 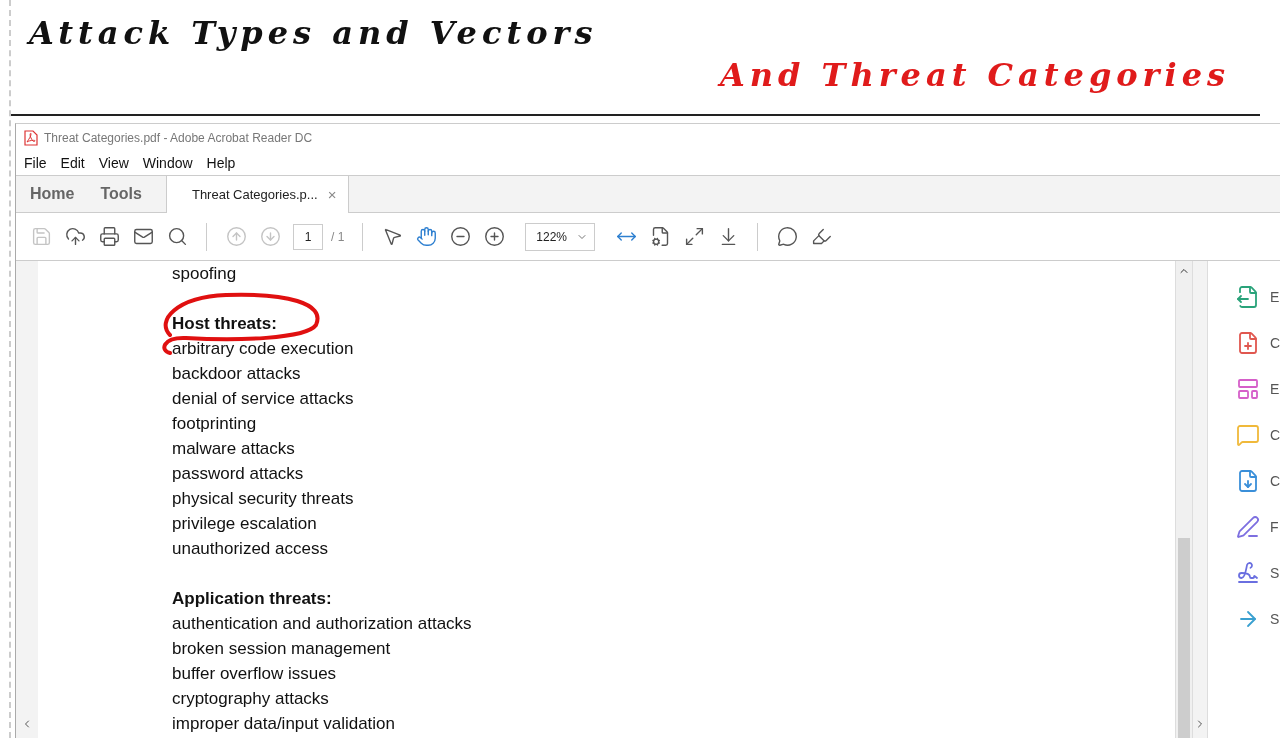 I want to click on tool-label: F, so click(x=1274, y=527).